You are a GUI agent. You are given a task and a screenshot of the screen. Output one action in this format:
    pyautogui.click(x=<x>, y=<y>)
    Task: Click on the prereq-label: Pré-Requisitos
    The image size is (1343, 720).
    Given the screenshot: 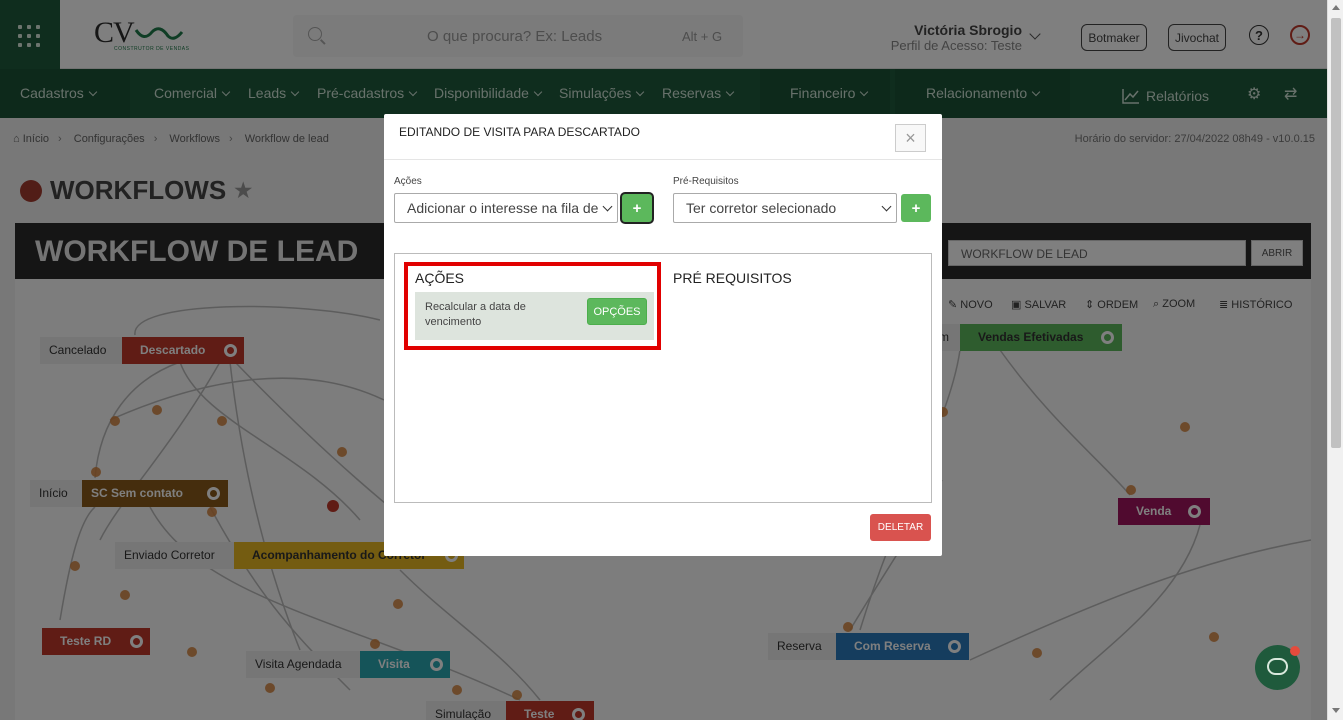 What is the action you would take?
    pyautogui.click(x=706, y=181)
    